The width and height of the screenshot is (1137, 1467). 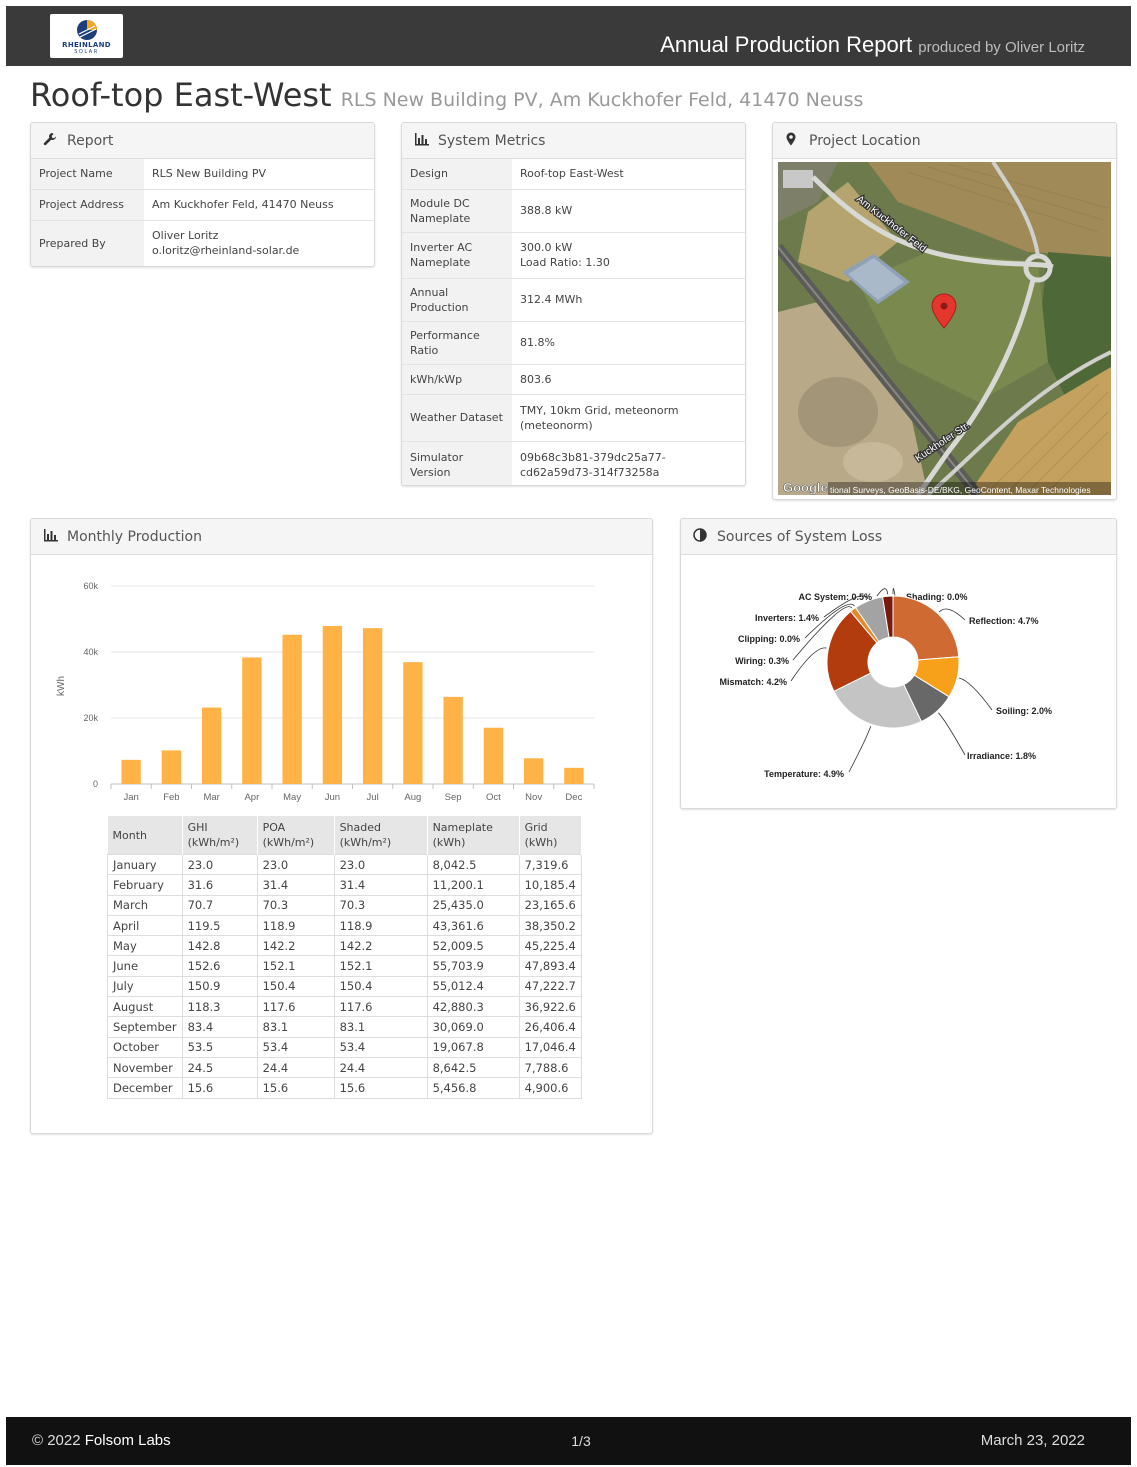 I want to click on preparer-email: o.loritz@rheinland-solar.de, so click(x=226, y=251).